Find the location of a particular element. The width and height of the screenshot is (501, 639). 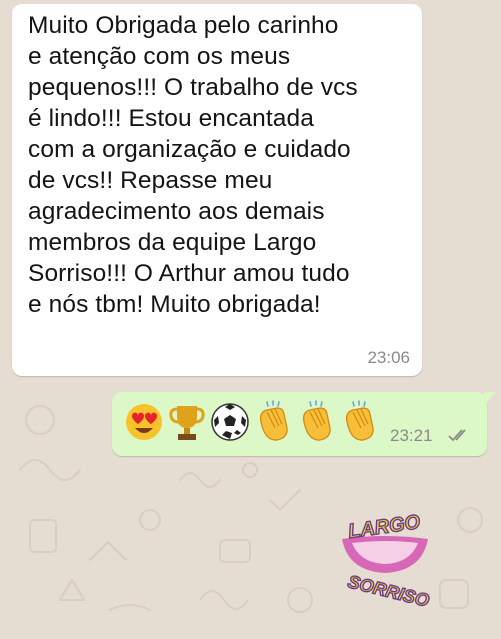

double-check-icon is located at coordinates (457, 435).